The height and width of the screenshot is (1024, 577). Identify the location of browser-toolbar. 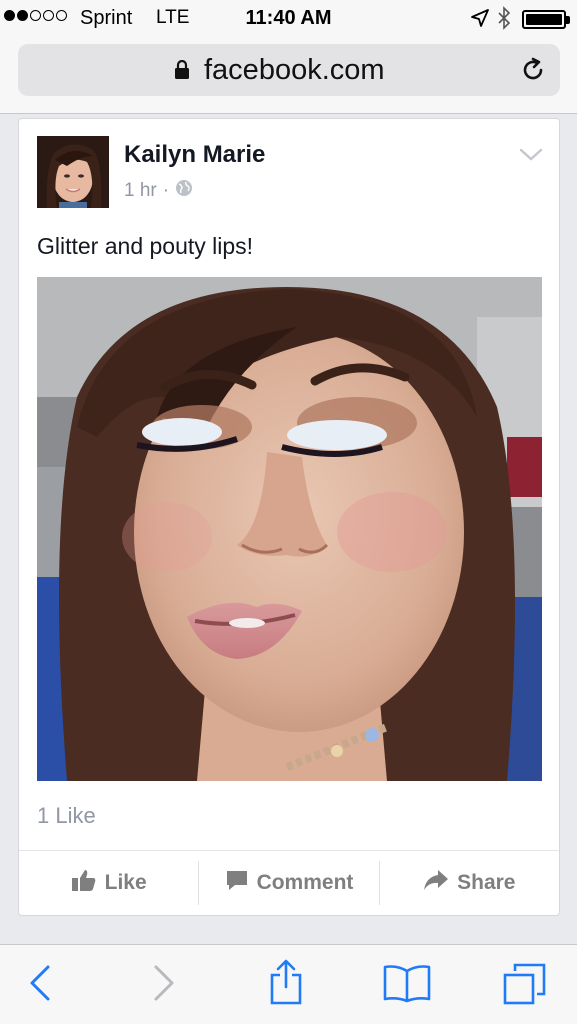
(288, 984).